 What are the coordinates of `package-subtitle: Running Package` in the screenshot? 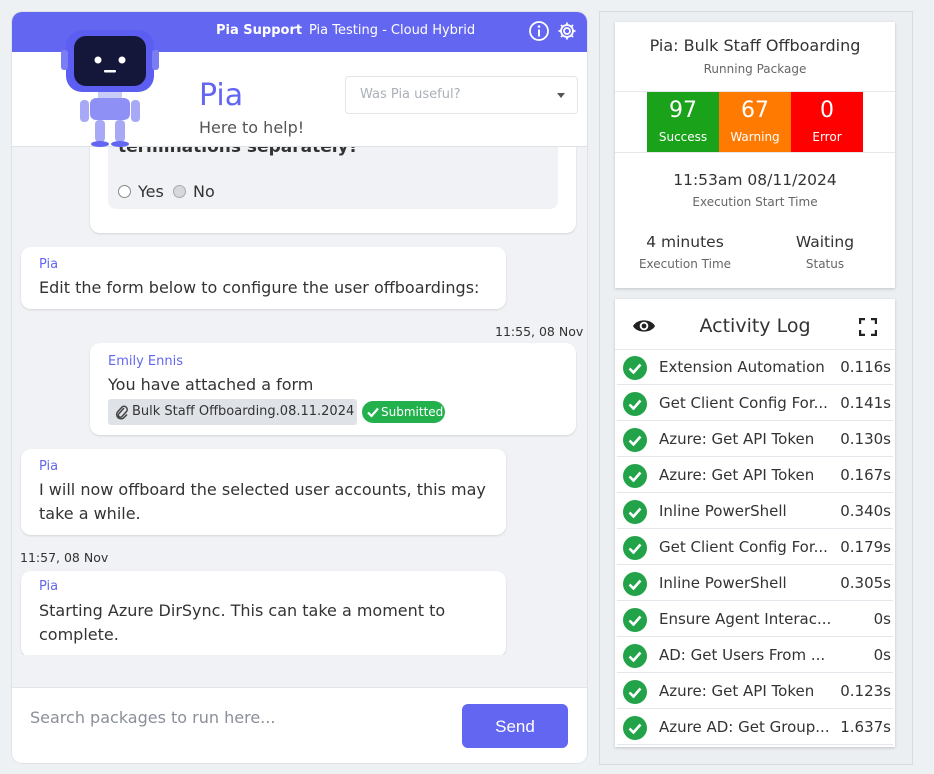 It's located at (755, 69).